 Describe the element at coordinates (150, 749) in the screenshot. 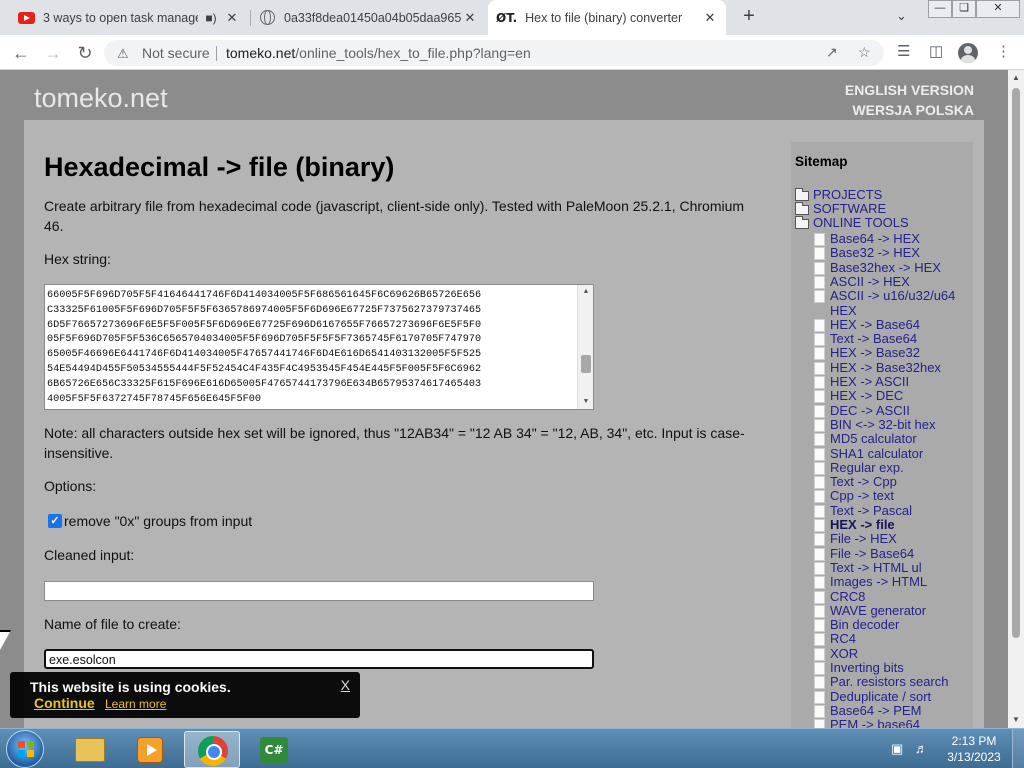

I see `taskbar-media-player` at that location.